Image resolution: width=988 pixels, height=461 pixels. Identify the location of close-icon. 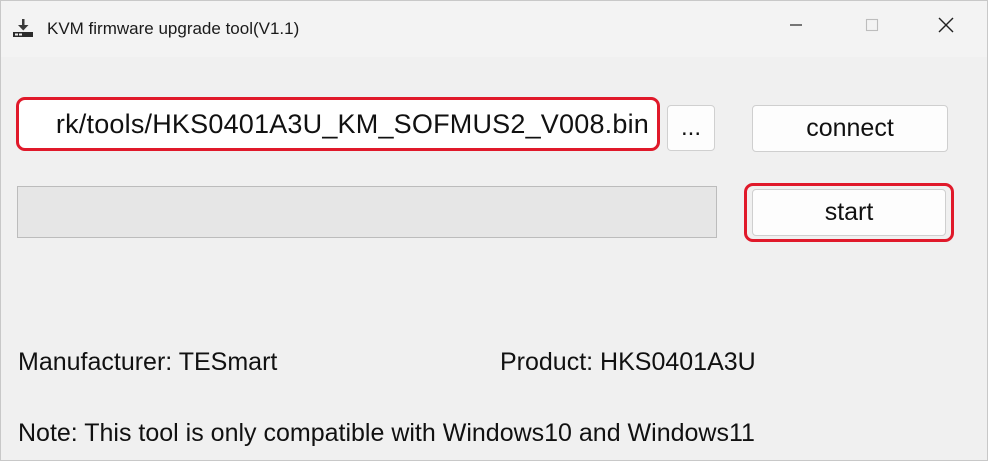
(946, 27).